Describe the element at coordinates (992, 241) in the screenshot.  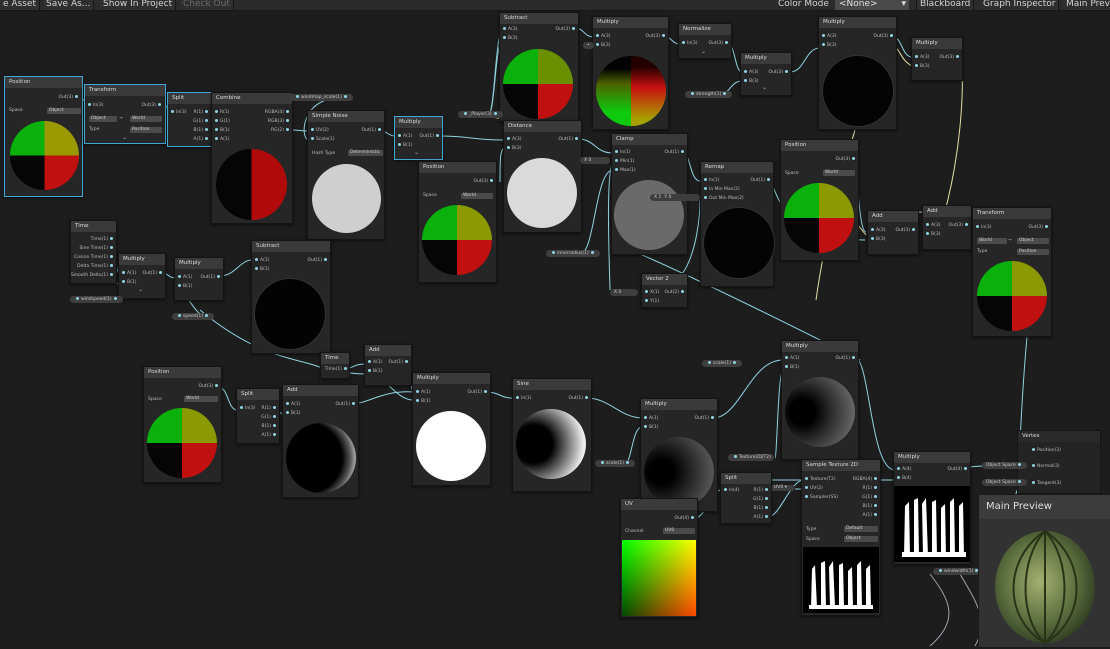
I see `from-space-dropdown: World` at that location.